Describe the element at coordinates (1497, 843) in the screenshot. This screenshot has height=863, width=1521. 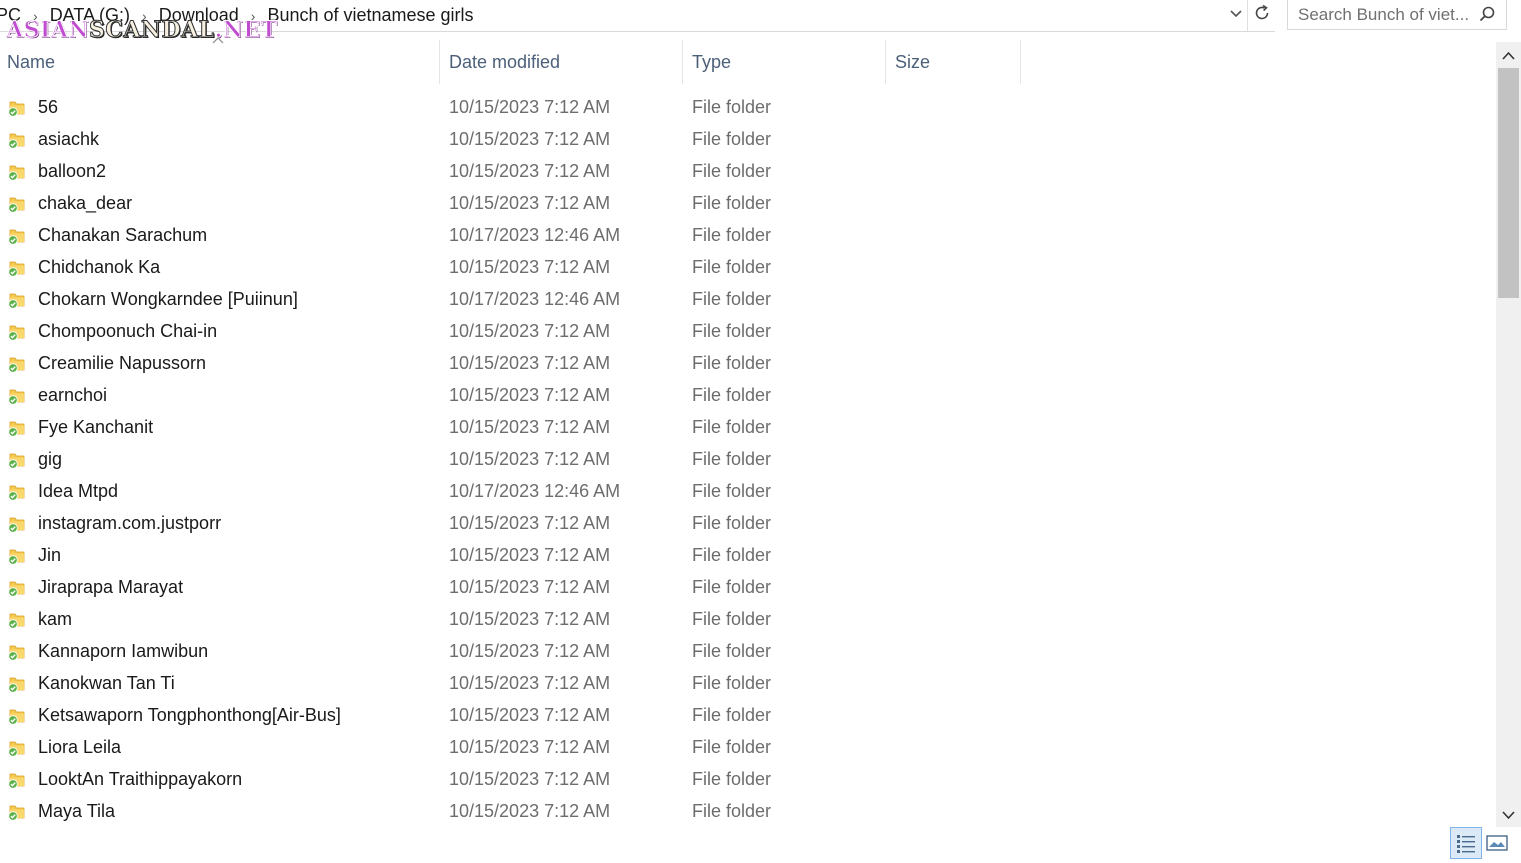
I see `large-icons-view-icon` at that location.